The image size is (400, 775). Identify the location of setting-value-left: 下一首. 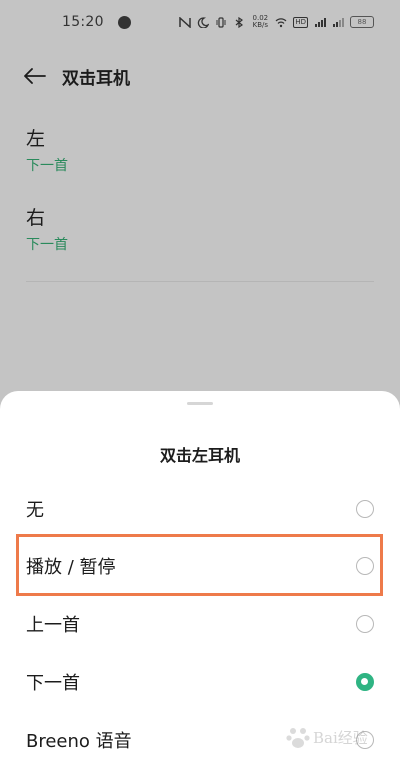
(47, 166).